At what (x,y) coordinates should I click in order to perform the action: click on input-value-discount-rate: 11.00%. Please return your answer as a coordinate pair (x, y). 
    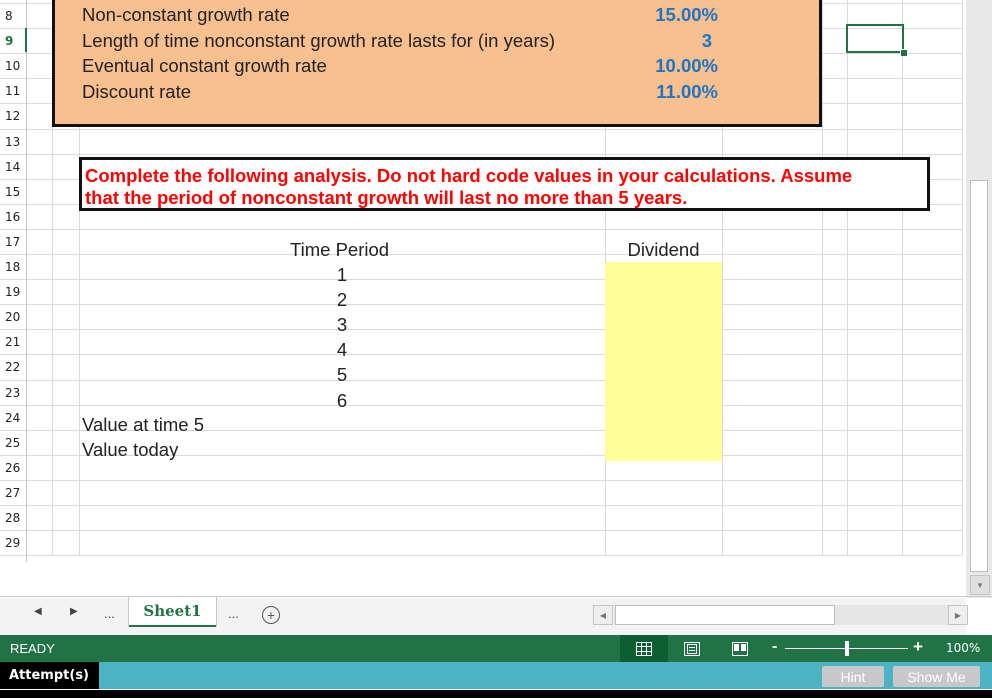
    Looking at the image, I should click on (661, 91).